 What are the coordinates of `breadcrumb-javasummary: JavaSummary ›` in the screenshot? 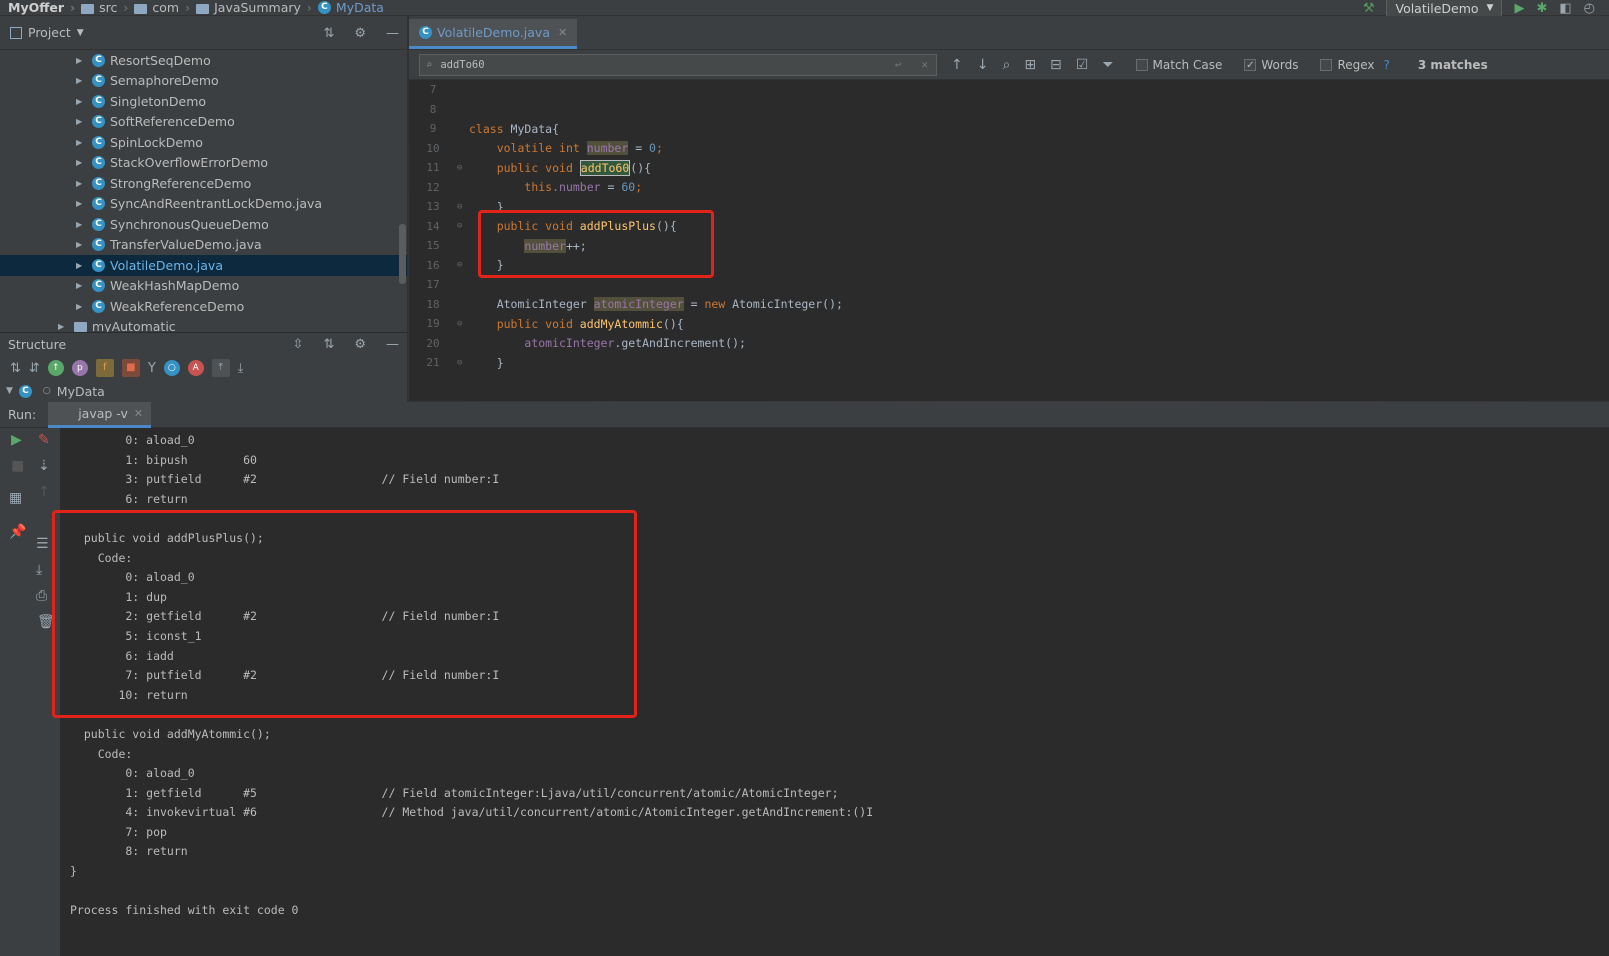 It's located at (254, 7).